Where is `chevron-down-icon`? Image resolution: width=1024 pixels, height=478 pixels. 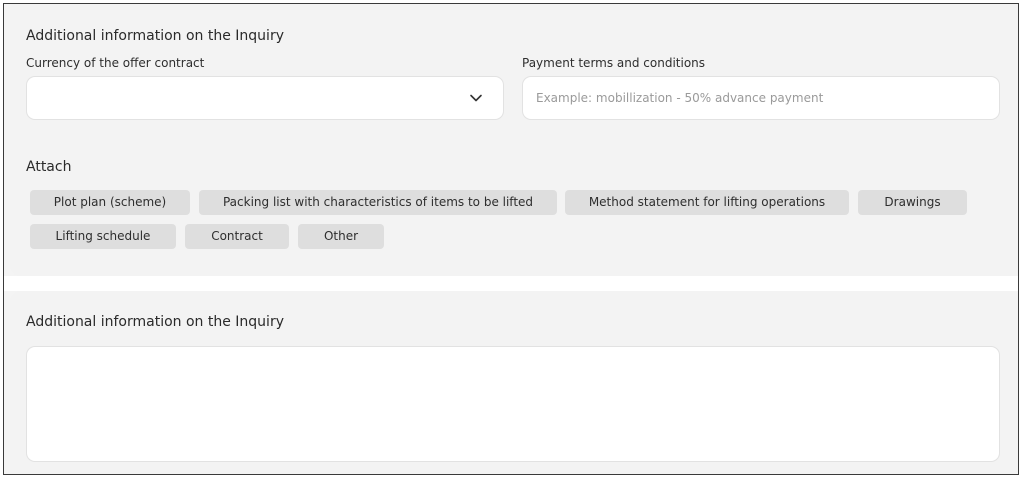 chevron-down-icon is located at coordinates (476, 98).